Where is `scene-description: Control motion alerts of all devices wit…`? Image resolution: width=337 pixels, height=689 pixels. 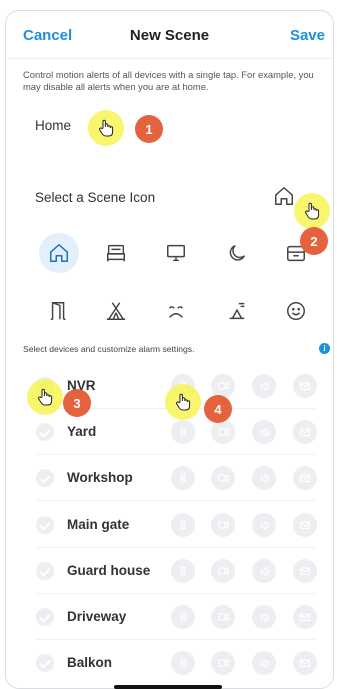 scene-description: Control motion alerts of all devices wit… is located at coordinates (168, 80).